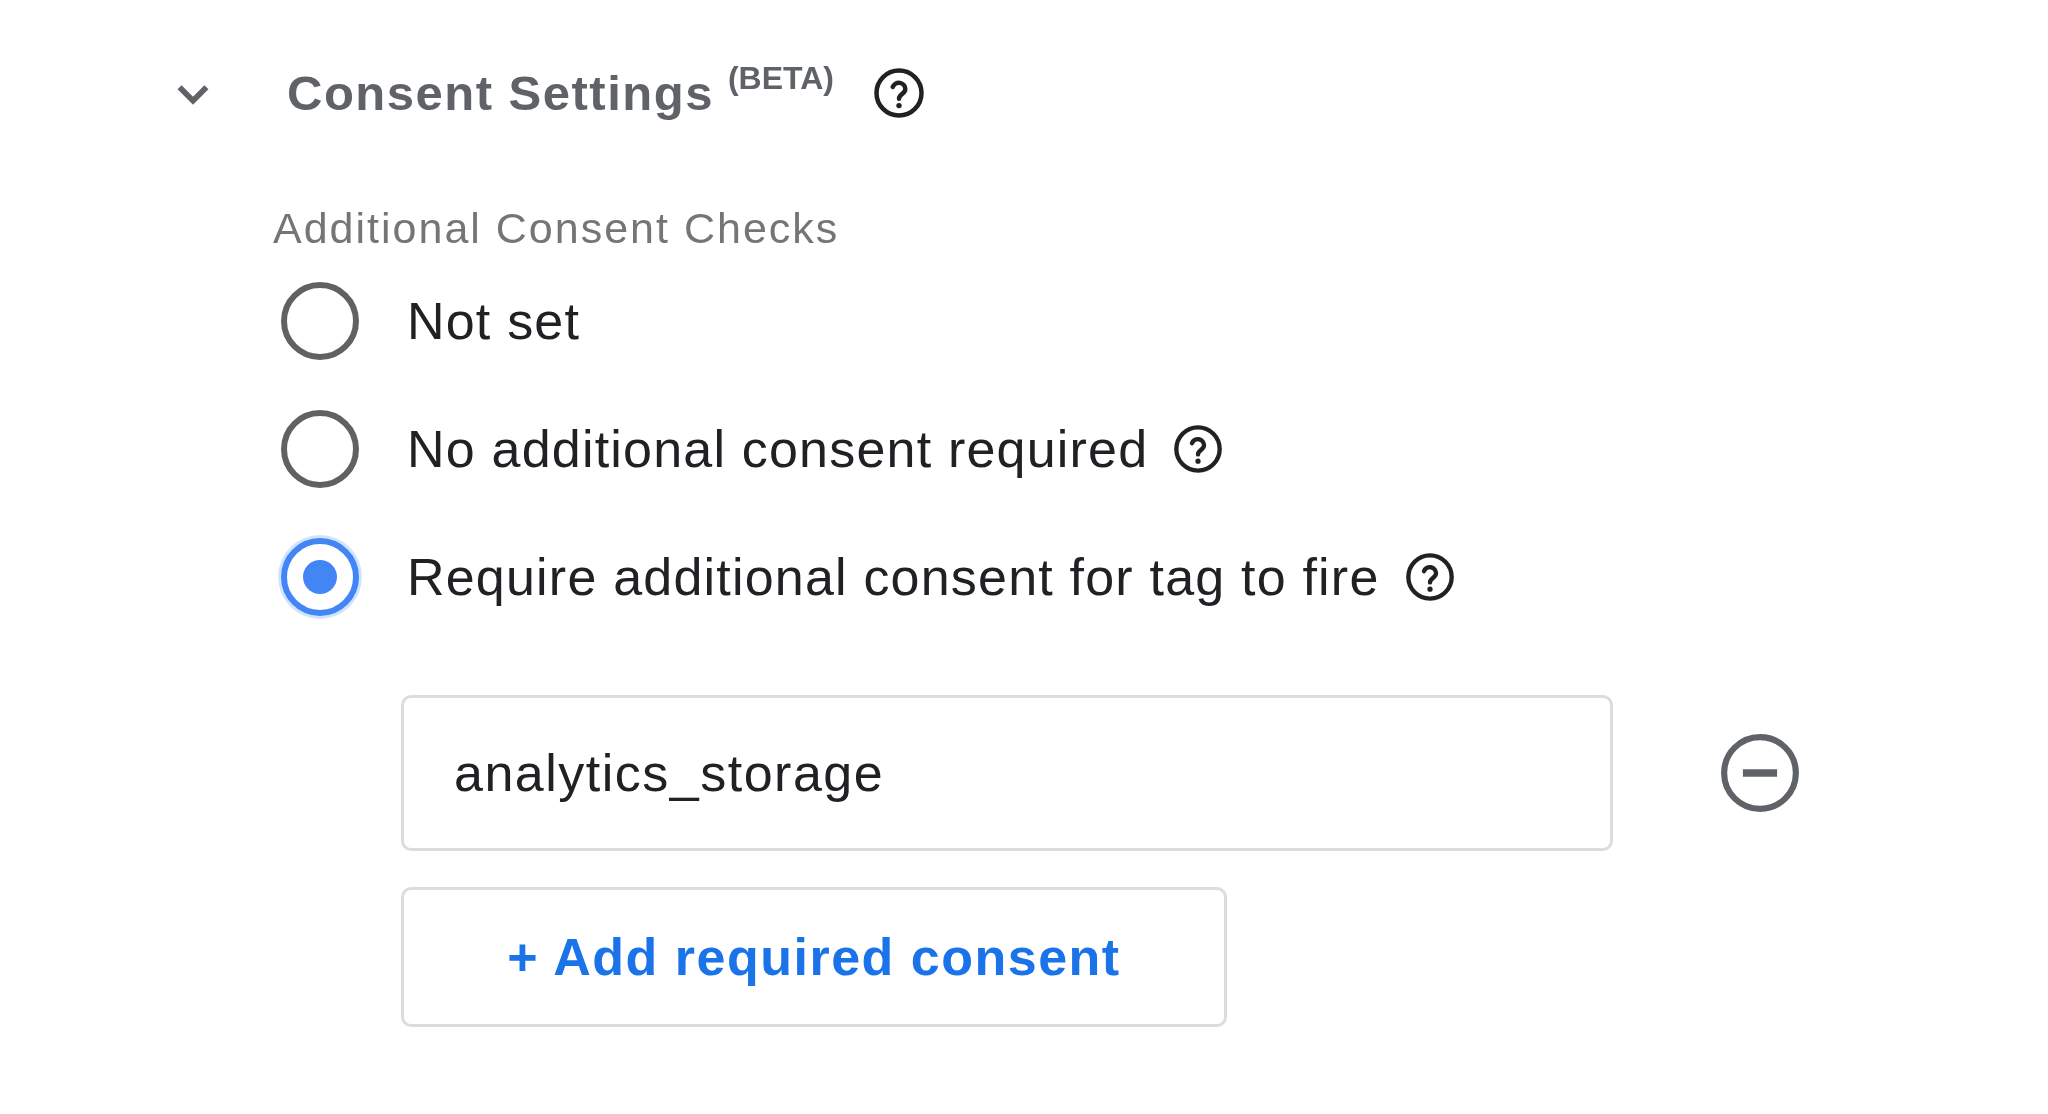 This screenshot has height=1114, width=2048. What do you see at coordinates (814, 957) in the screenshot?
I see `add-consent-button: + Add required consent` at bounding box center [814, 957].